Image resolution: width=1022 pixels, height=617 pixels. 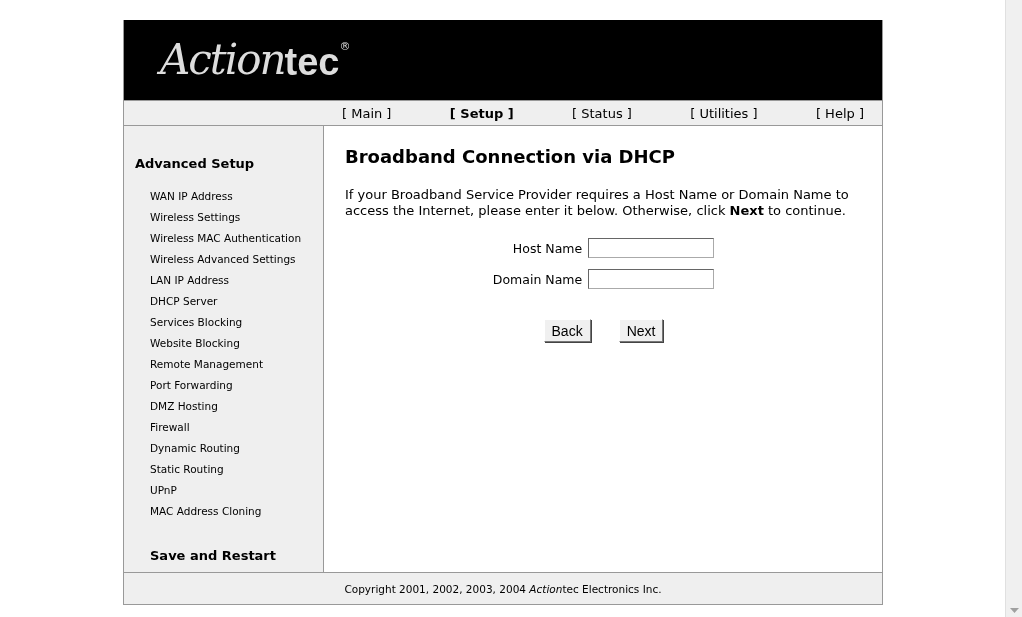 What do you see at coordinates (170, 427) in the screenshot?
I see `sidebar-link: Firewall` at bounding box center [170, 427].